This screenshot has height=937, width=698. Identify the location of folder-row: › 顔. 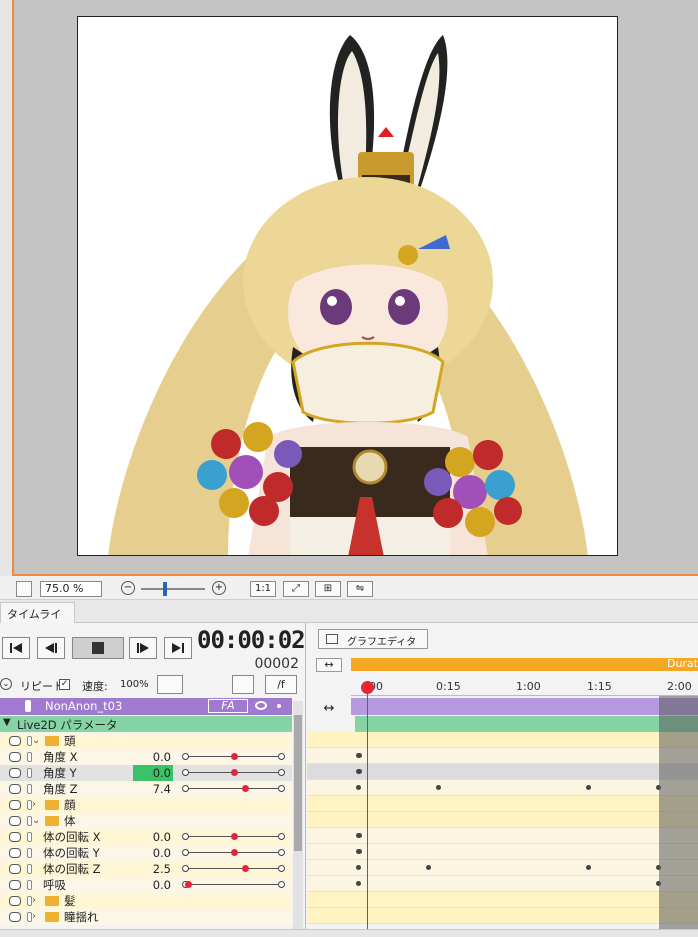
(146, 805).